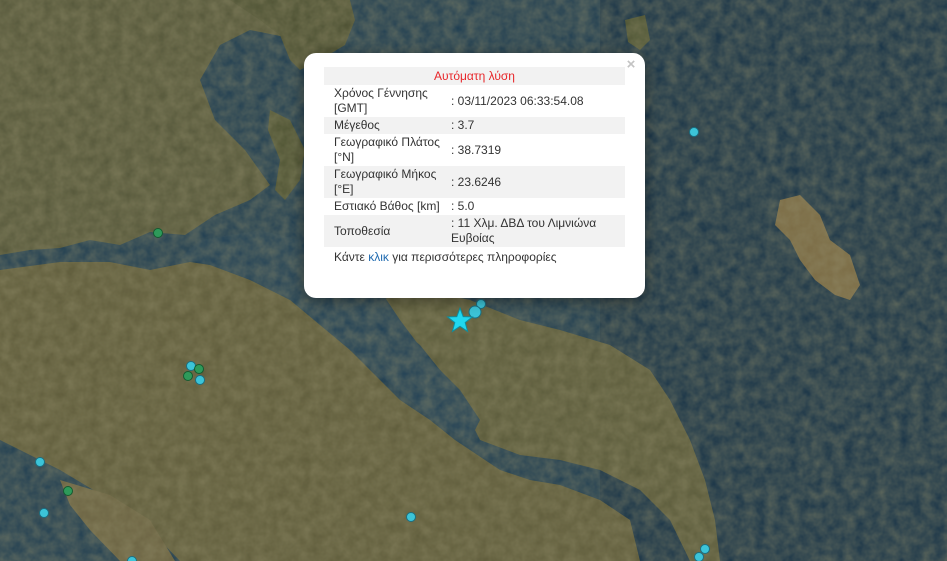  I want to click on longitude-label: Γεωγραφικό Μήκος [°E], so click(387, 182).